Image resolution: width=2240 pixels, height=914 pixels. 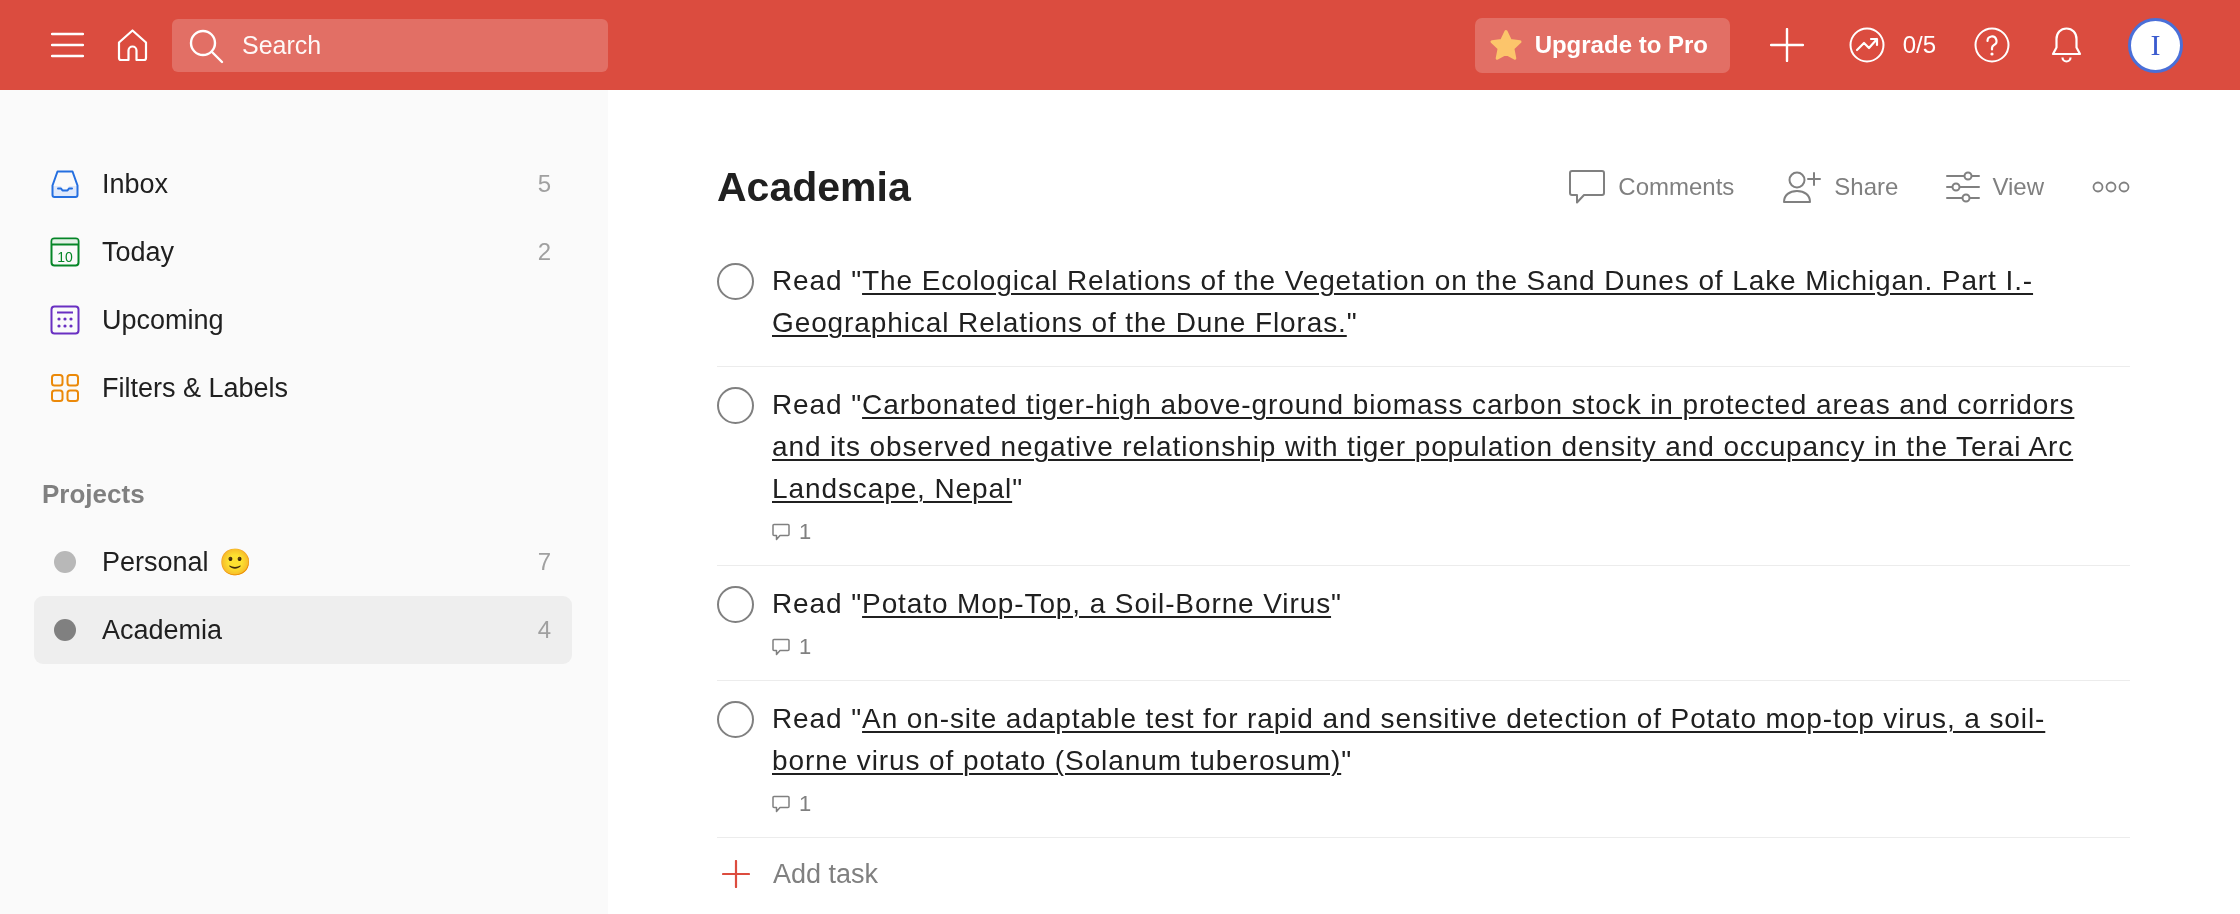 What do you see at coordinates (234, 562) in the screenshot?
I see `smiley-icon: 🙂` at bounding box center [234, 562].